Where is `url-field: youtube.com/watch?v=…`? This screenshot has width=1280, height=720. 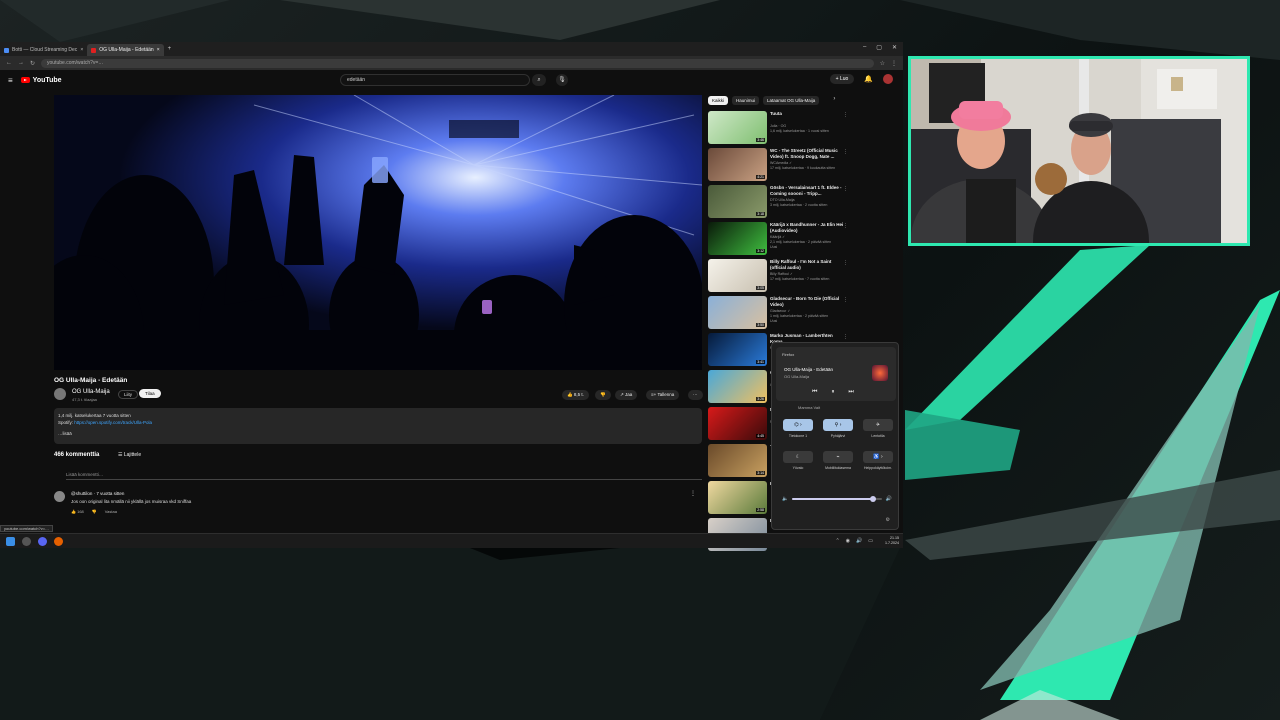
url-field: youtube.com/watch?v=… is located at coordinates (457, 63).